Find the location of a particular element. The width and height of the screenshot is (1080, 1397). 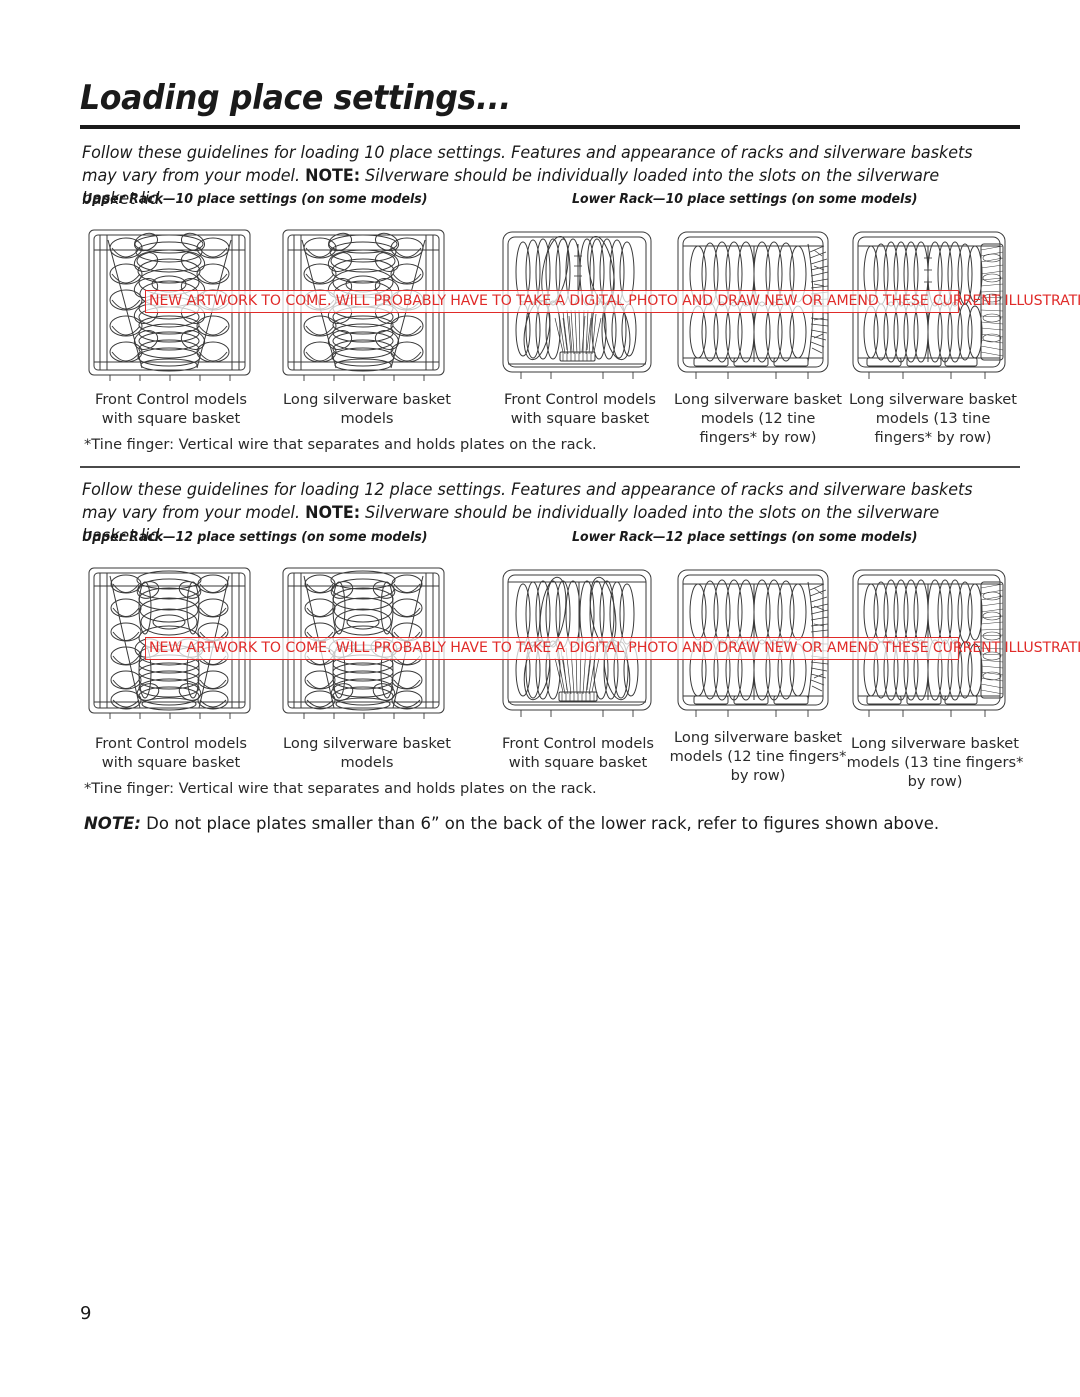

bottom-note-label: NOTE: is located at coordinates (112, 824).